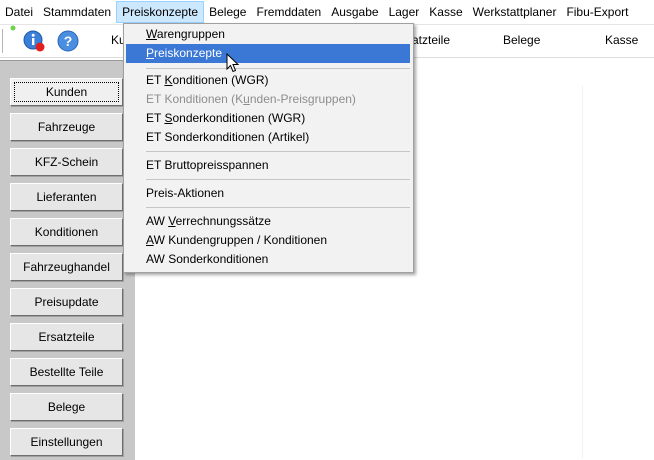 The image size is (654, 460). I want to click on help-icon: ?, so click(68, 41).